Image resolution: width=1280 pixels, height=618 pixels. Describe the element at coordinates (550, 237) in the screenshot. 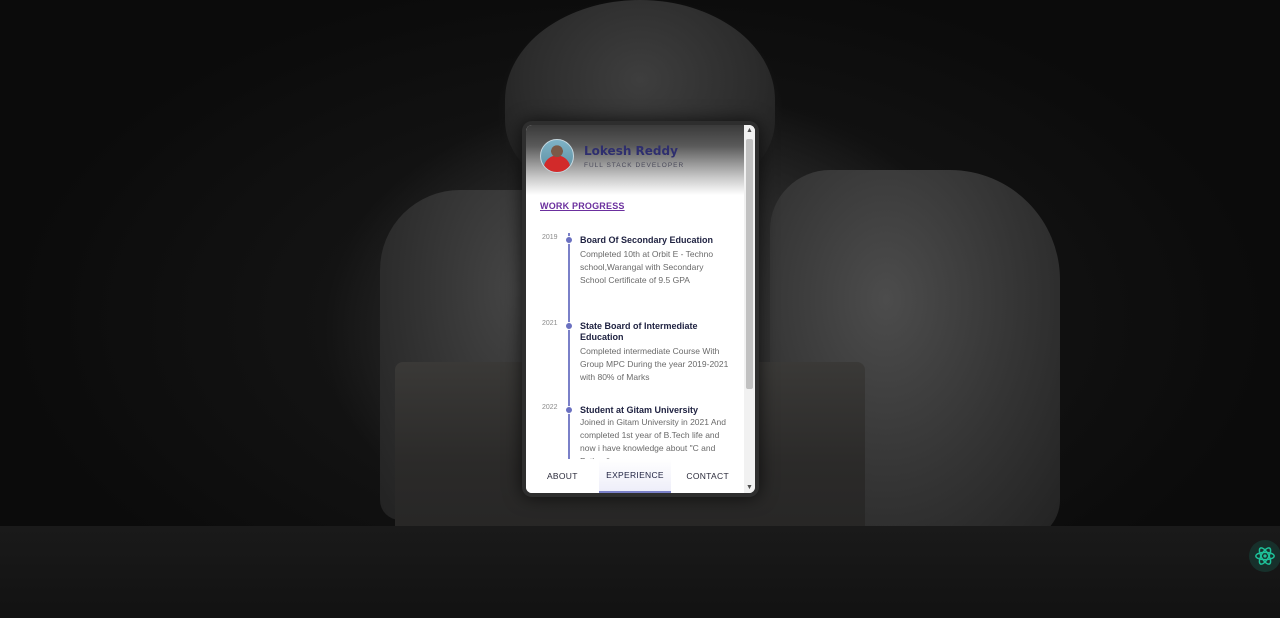

I see `timeline-year: 2019` at that location.